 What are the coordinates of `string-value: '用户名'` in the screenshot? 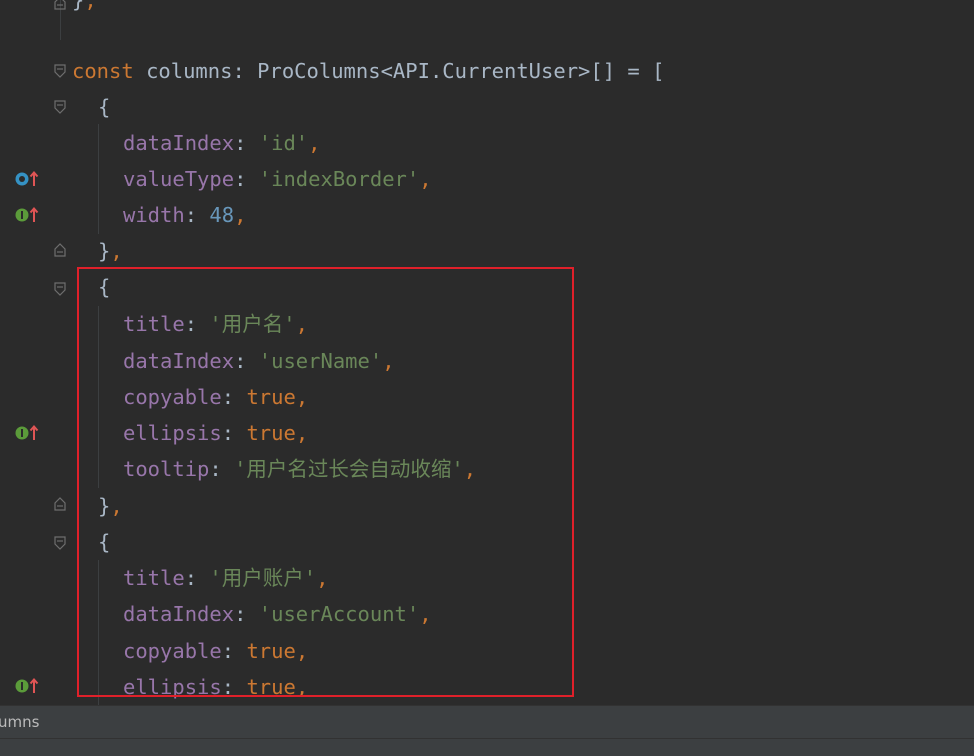 It's located at (252, 324).